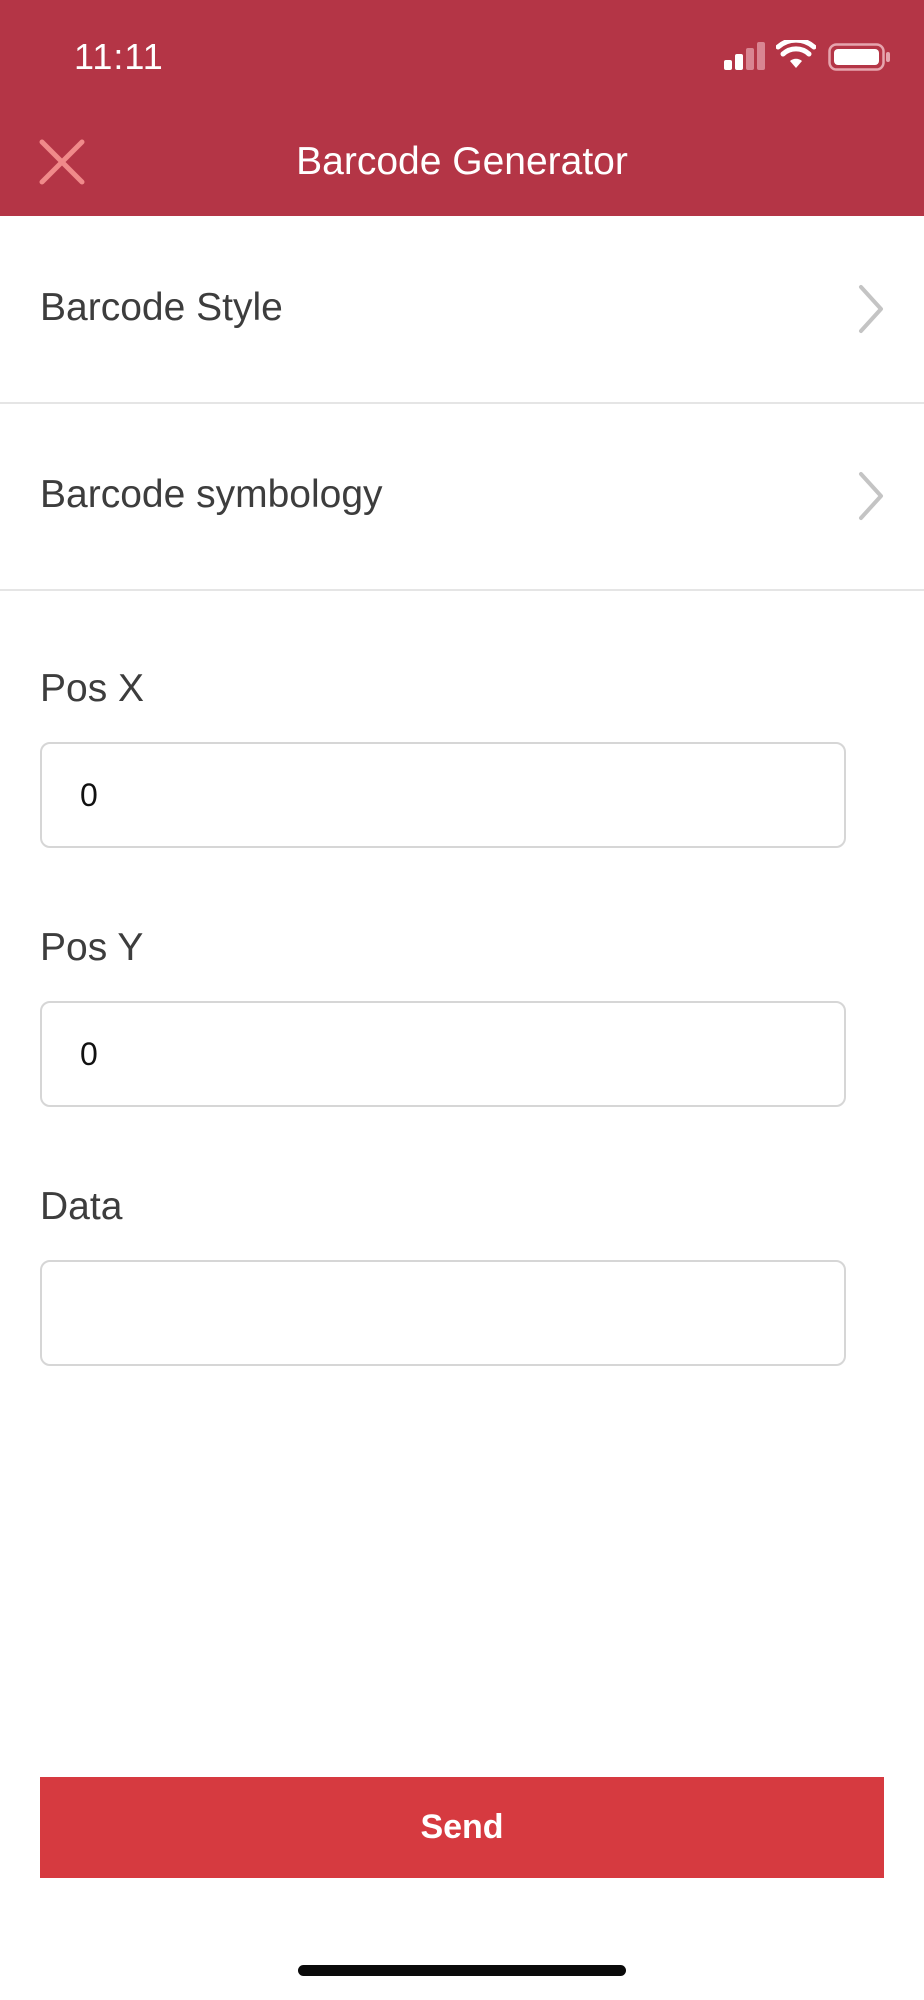  What do you see at coordinates (443, 795) in the screenshot?
I see `pos-x-input` at bounding box center [443, 795].